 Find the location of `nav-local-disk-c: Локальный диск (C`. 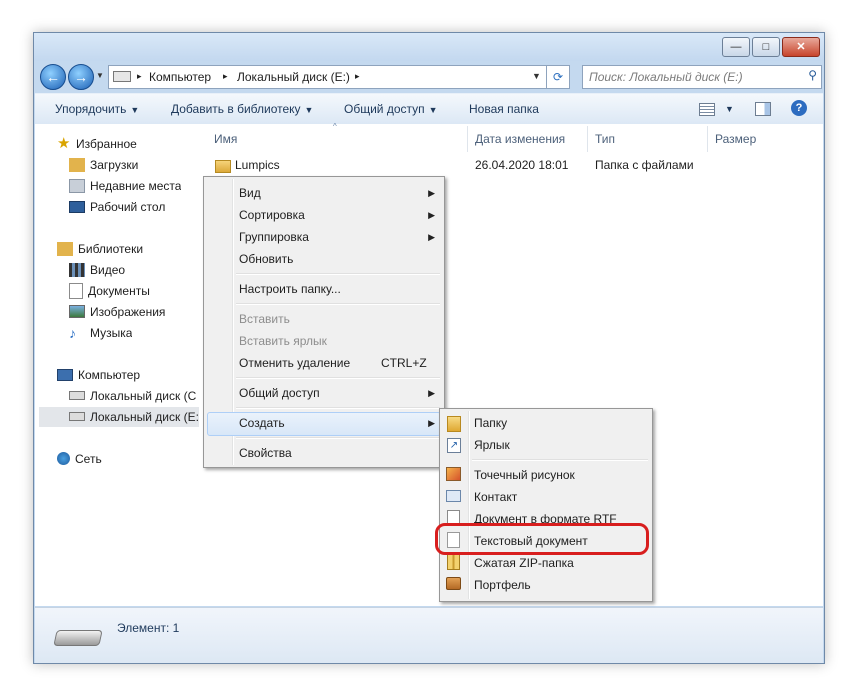

nav-local-disk-c: Локальный диск (C is located at coordinates (134, 396).